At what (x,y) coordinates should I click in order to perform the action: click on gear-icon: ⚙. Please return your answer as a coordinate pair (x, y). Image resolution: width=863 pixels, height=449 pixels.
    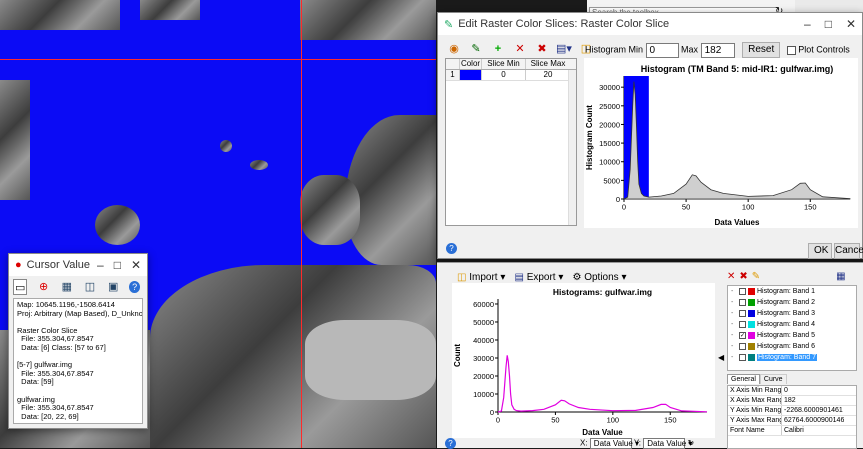
    Looking at the image, I should click on (577, 277).